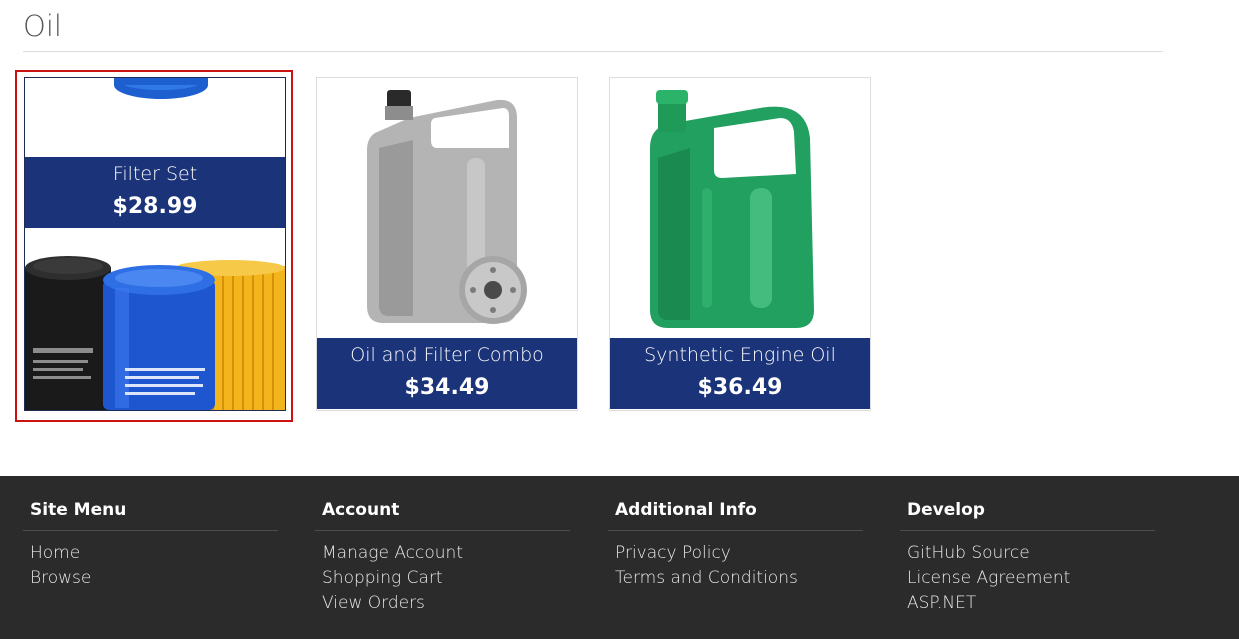 The image size is (1239, 639). Describe the element at coordinates (55, 553) in the screenshot. I see `footer-link-home: Home` at that location.